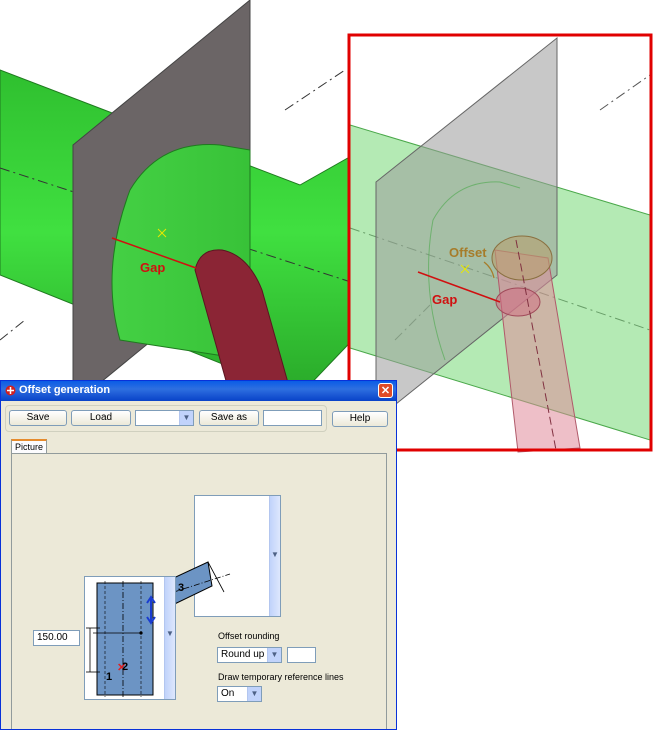  Describe the element at coordinates (229, 418) in the screenshot. I see `save-as-button: Save as` at that location.